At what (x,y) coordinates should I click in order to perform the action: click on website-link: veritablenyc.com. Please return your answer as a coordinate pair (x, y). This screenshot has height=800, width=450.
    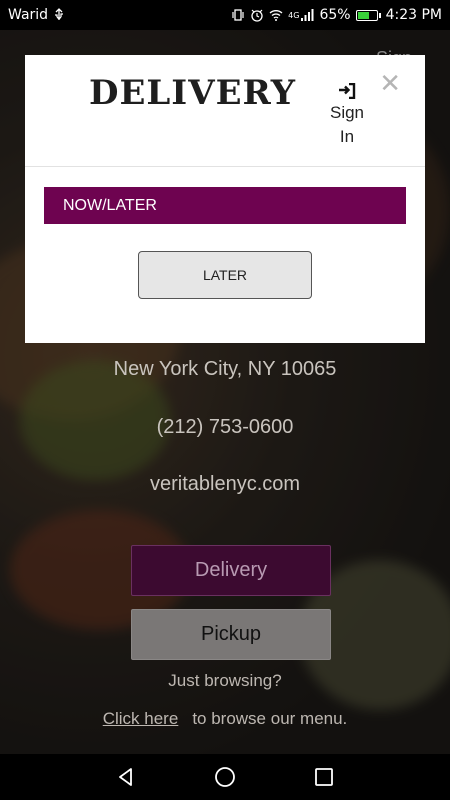
    Looking at the image, I should click on (225, 484).